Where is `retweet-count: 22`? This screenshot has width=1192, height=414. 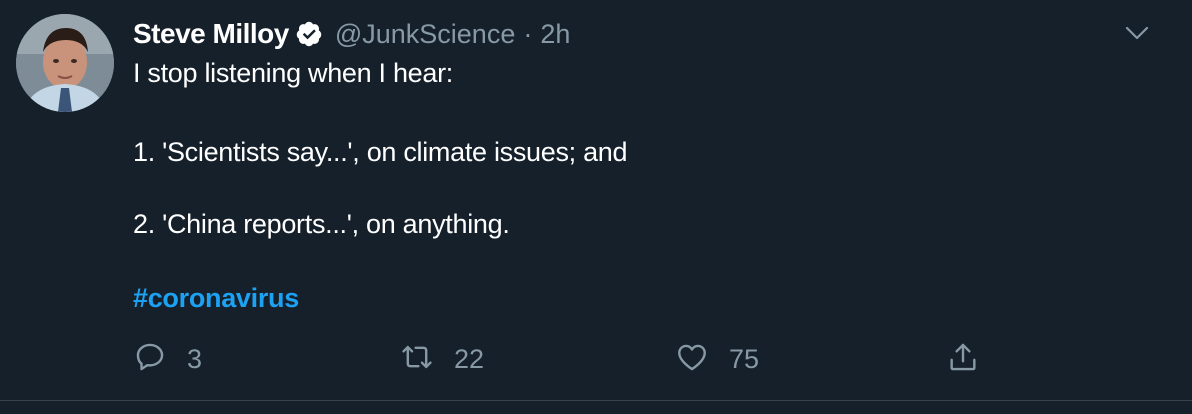
retweet-count: 22 is located at coordinates (469, 359).